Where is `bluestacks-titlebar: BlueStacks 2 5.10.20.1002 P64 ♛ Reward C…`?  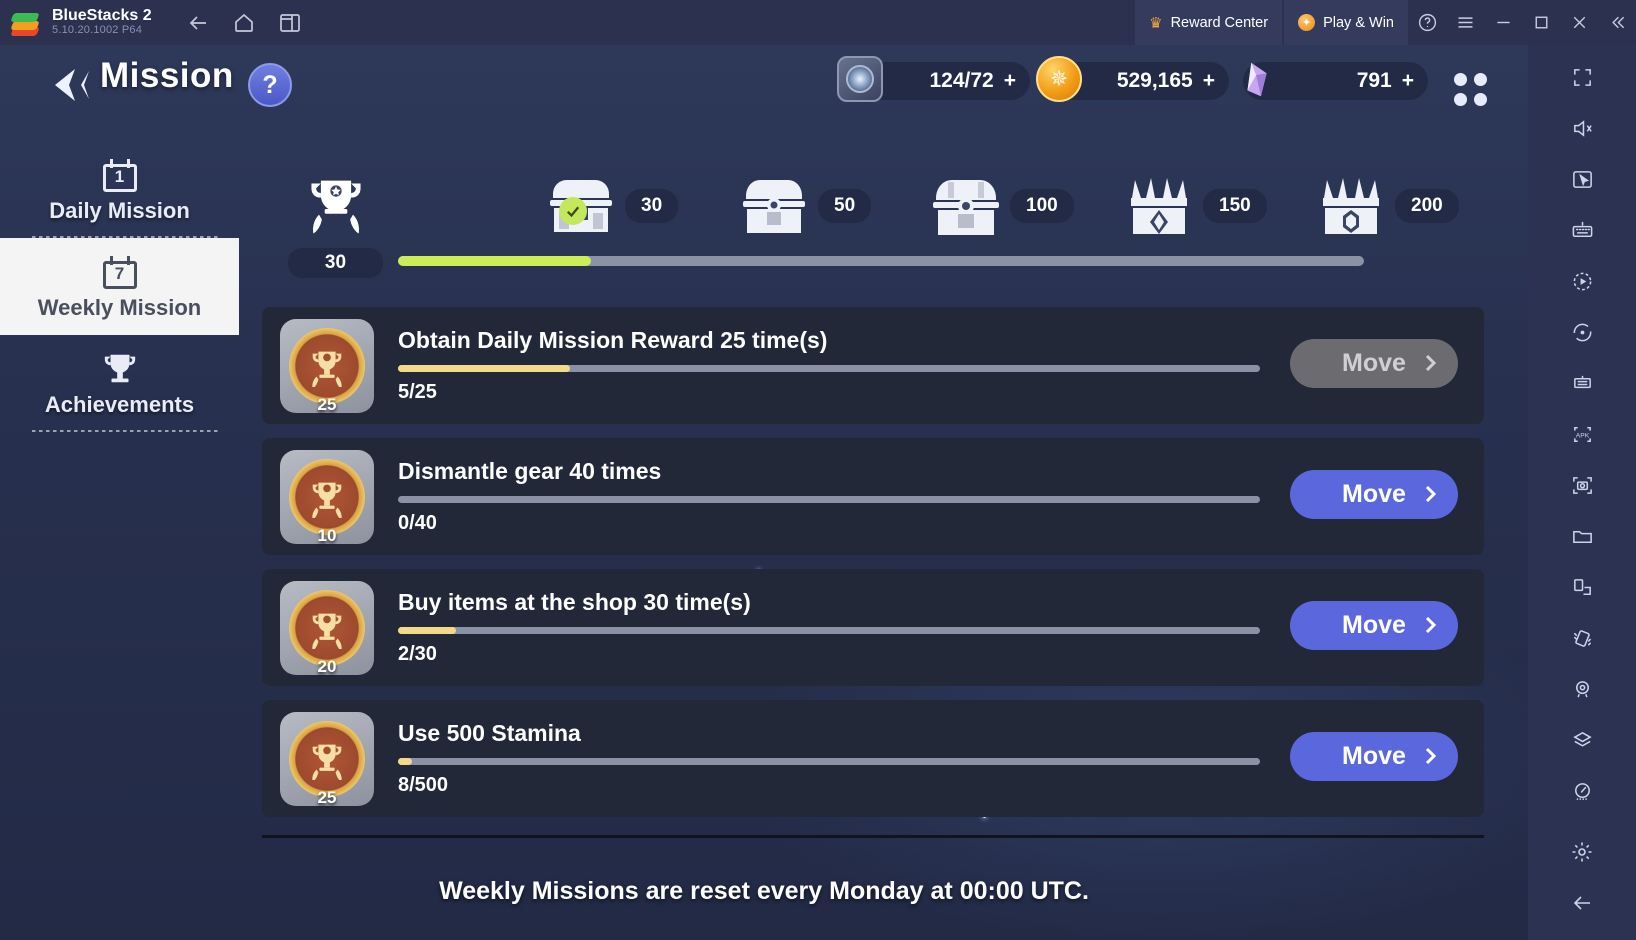 bluestacks-titlebar: BlueStacks 2 5.10.20.1002 P64 ♛ Reward C… is located at coordinates (818, 22).